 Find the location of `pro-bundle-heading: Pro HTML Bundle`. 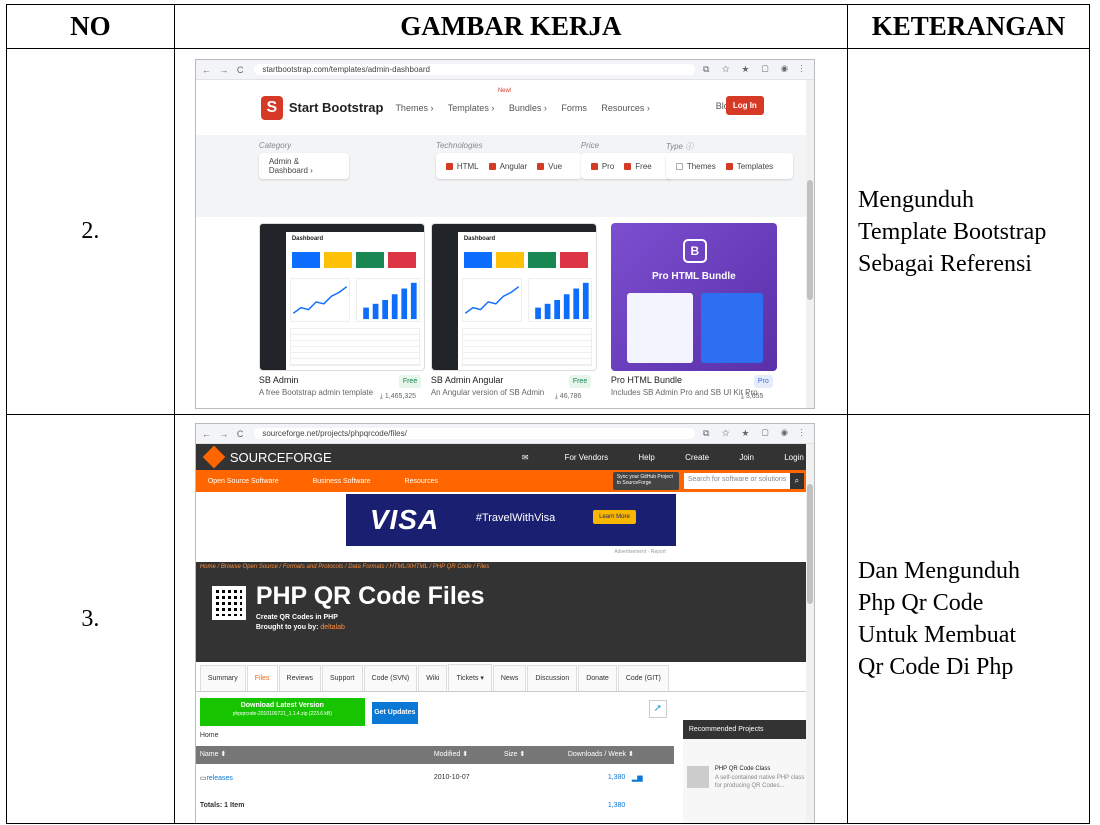

pro-bundle-heading: Pro HTML Bundle is located at coordinates (693, 276).